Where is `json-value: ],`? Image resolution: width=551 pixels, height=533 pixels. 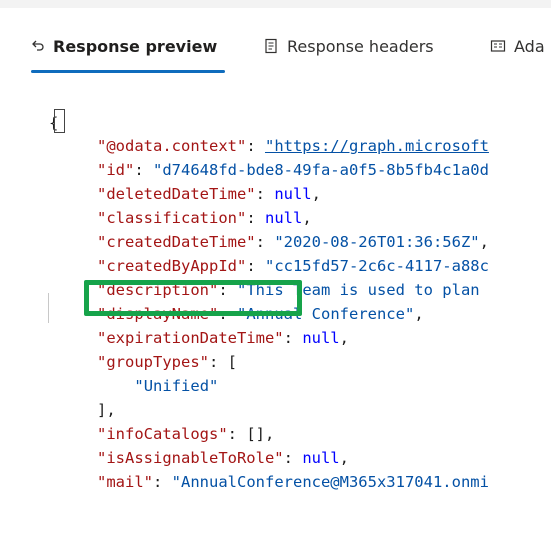
json-value: ], is located at coordinates (106, 410).